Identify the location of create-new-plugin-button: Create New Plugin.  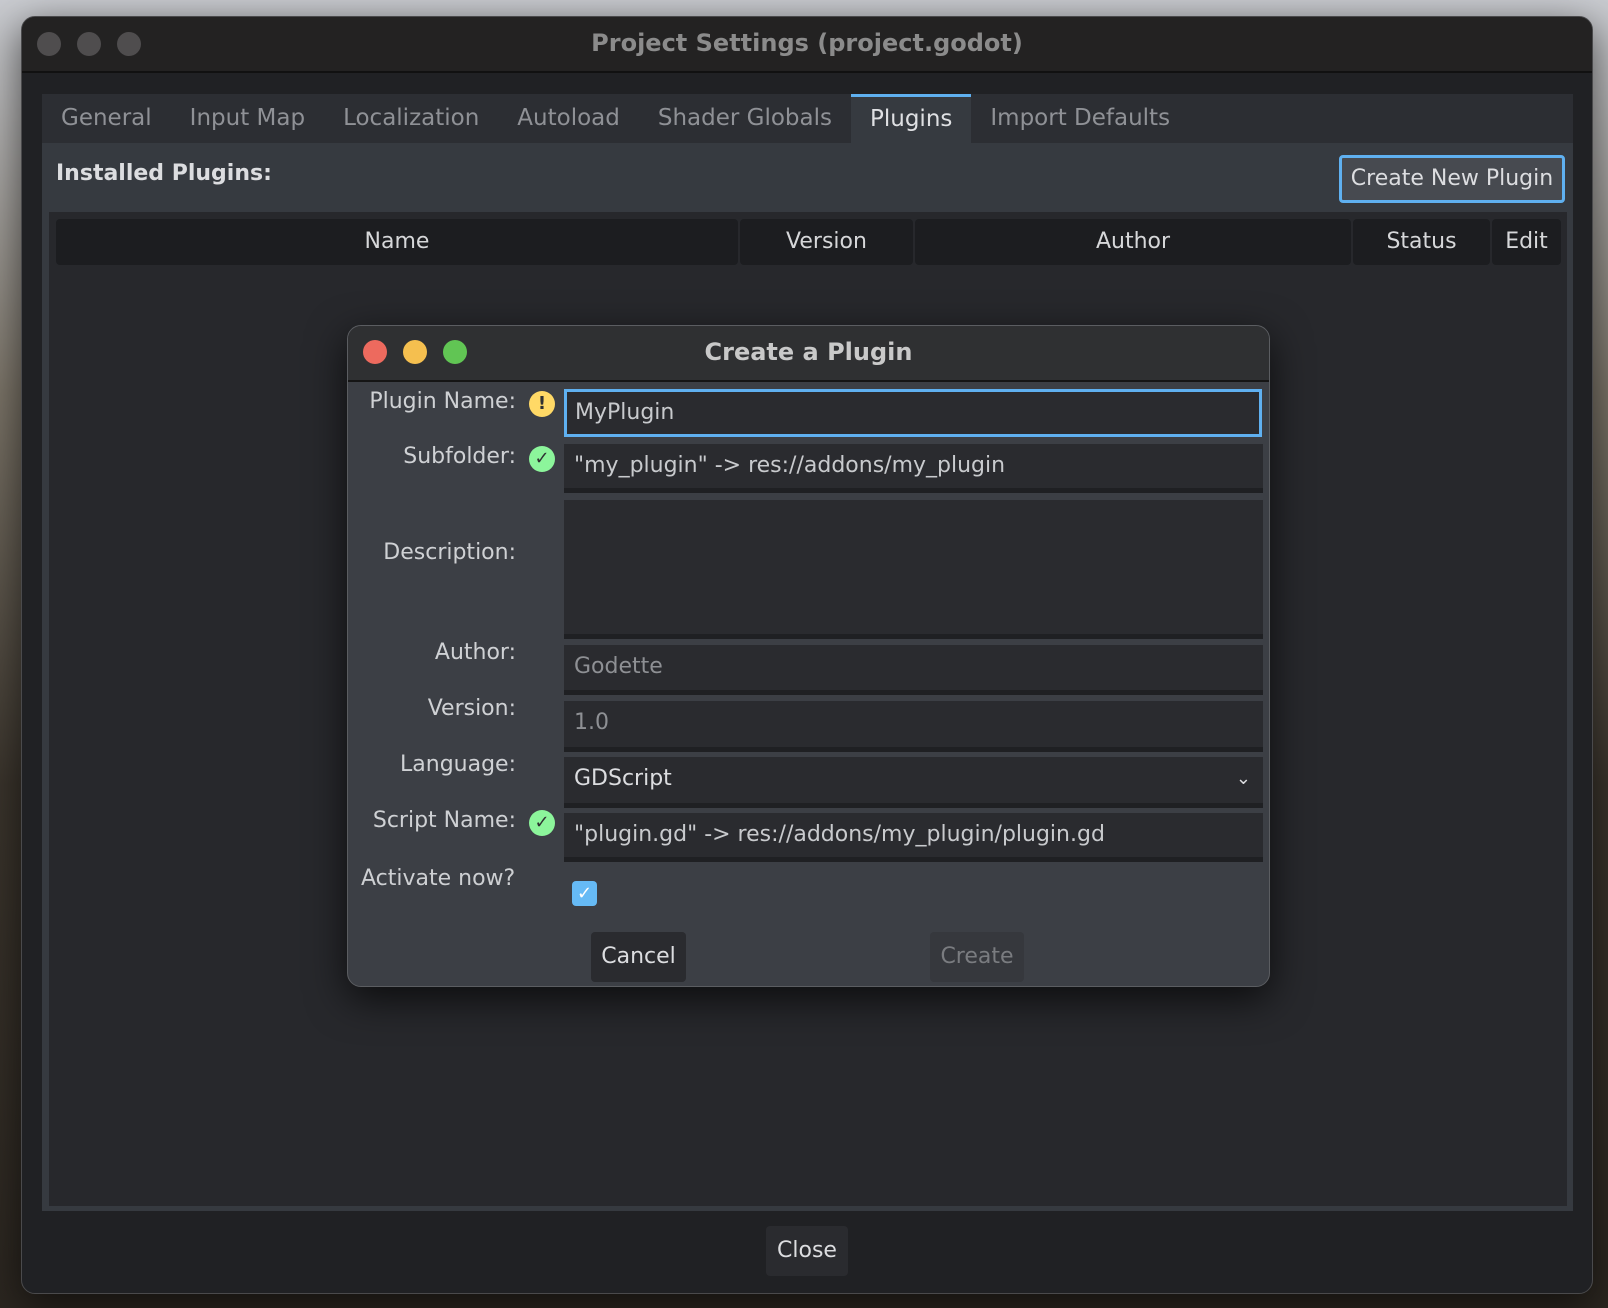
(1452, 179).